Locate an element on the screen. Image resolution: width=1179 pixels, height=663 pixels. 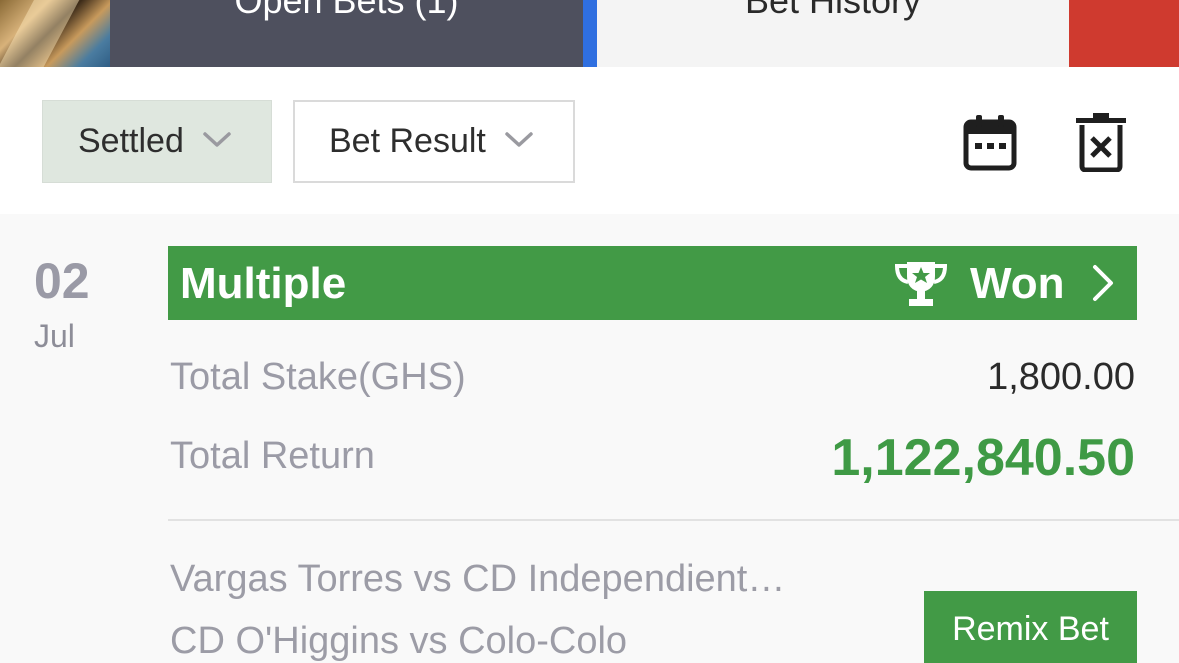
bet-date-day: 02 is located at coordinates (62, 281).